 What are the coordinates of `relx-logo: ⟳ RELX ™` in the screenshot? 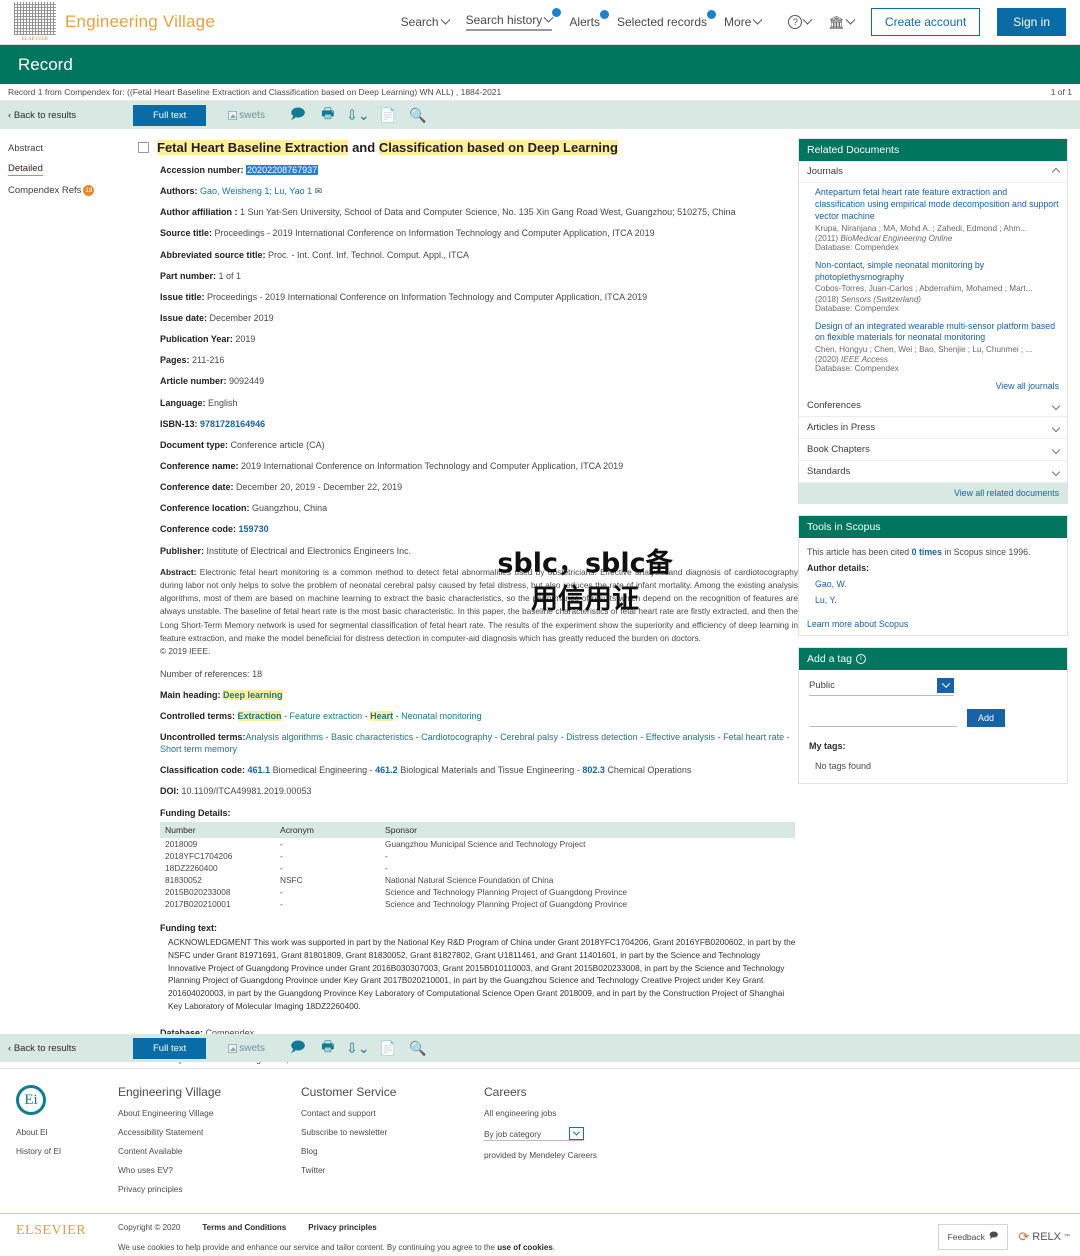 It's located at (1044, 1236).